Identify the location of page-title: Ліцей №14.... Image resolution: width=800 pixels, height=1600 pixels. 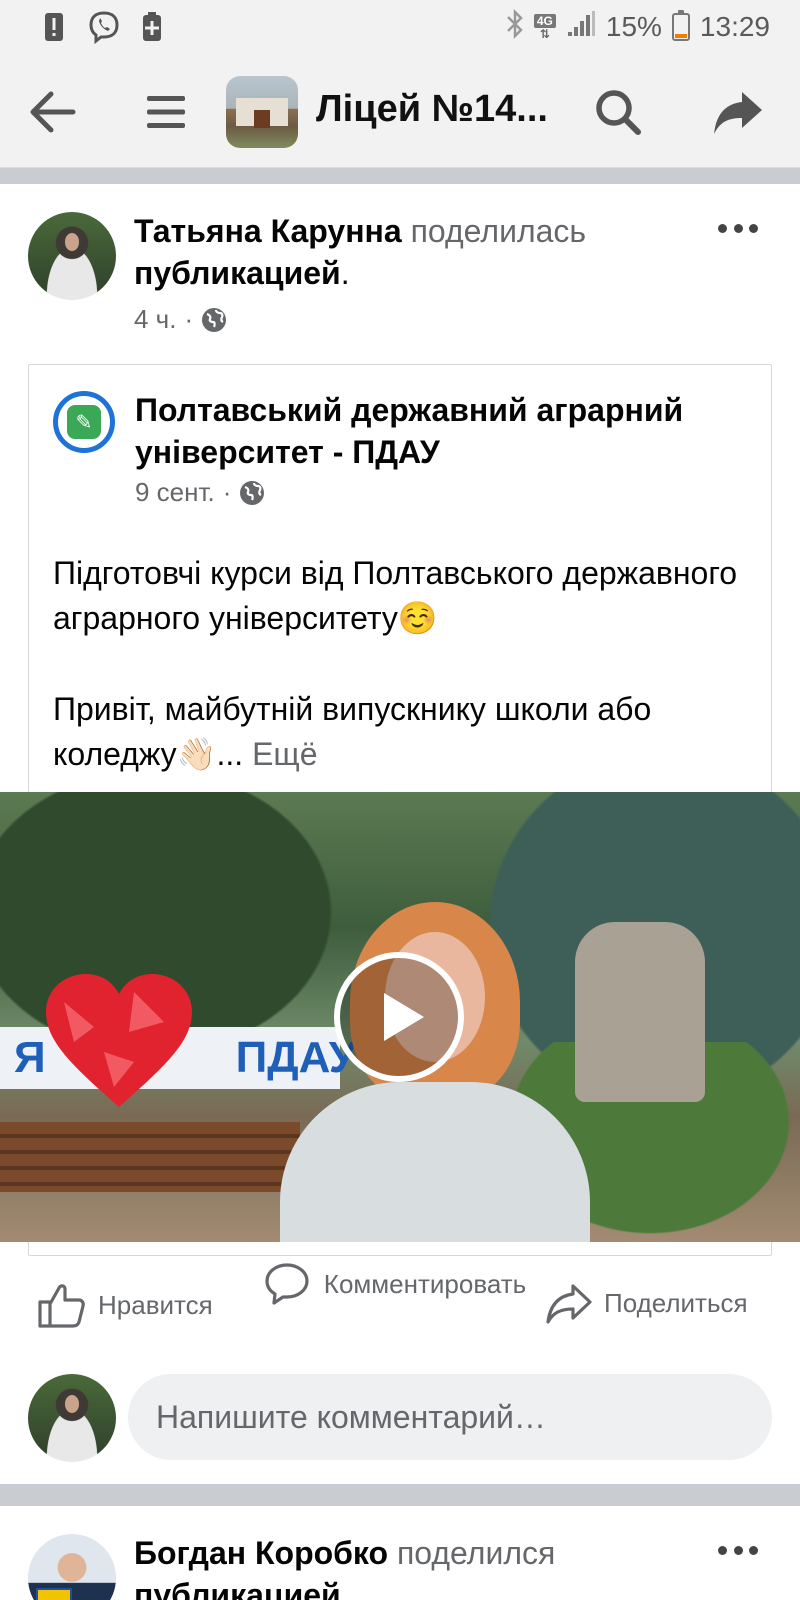
(432, 109).